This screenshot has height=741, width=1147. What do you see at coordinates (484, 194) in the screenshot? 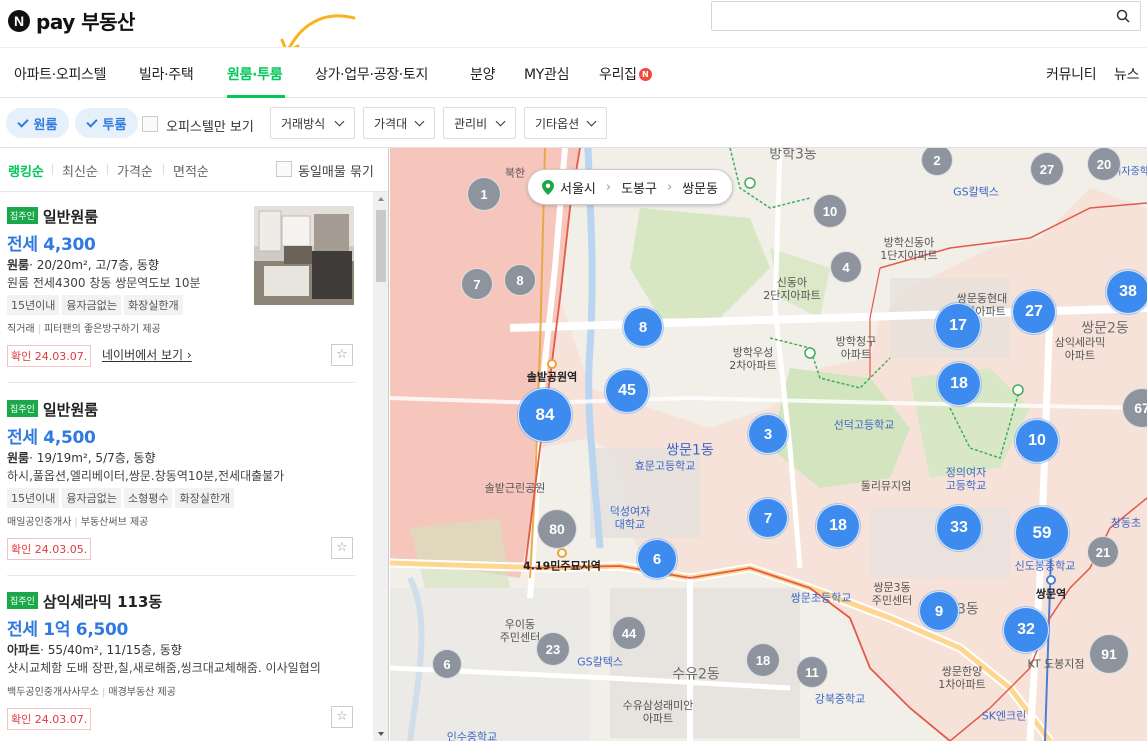
I see `listing-cluster-marker: 1` at bounding box center [484, 194].